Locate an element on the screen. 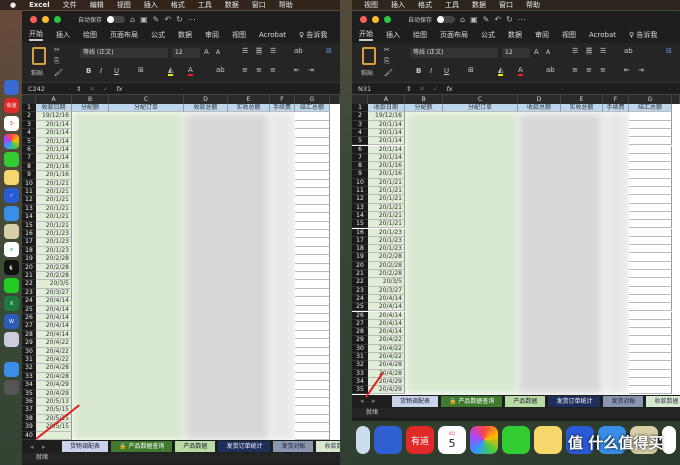  row-header: 7 is located at coordinates (29, 158).